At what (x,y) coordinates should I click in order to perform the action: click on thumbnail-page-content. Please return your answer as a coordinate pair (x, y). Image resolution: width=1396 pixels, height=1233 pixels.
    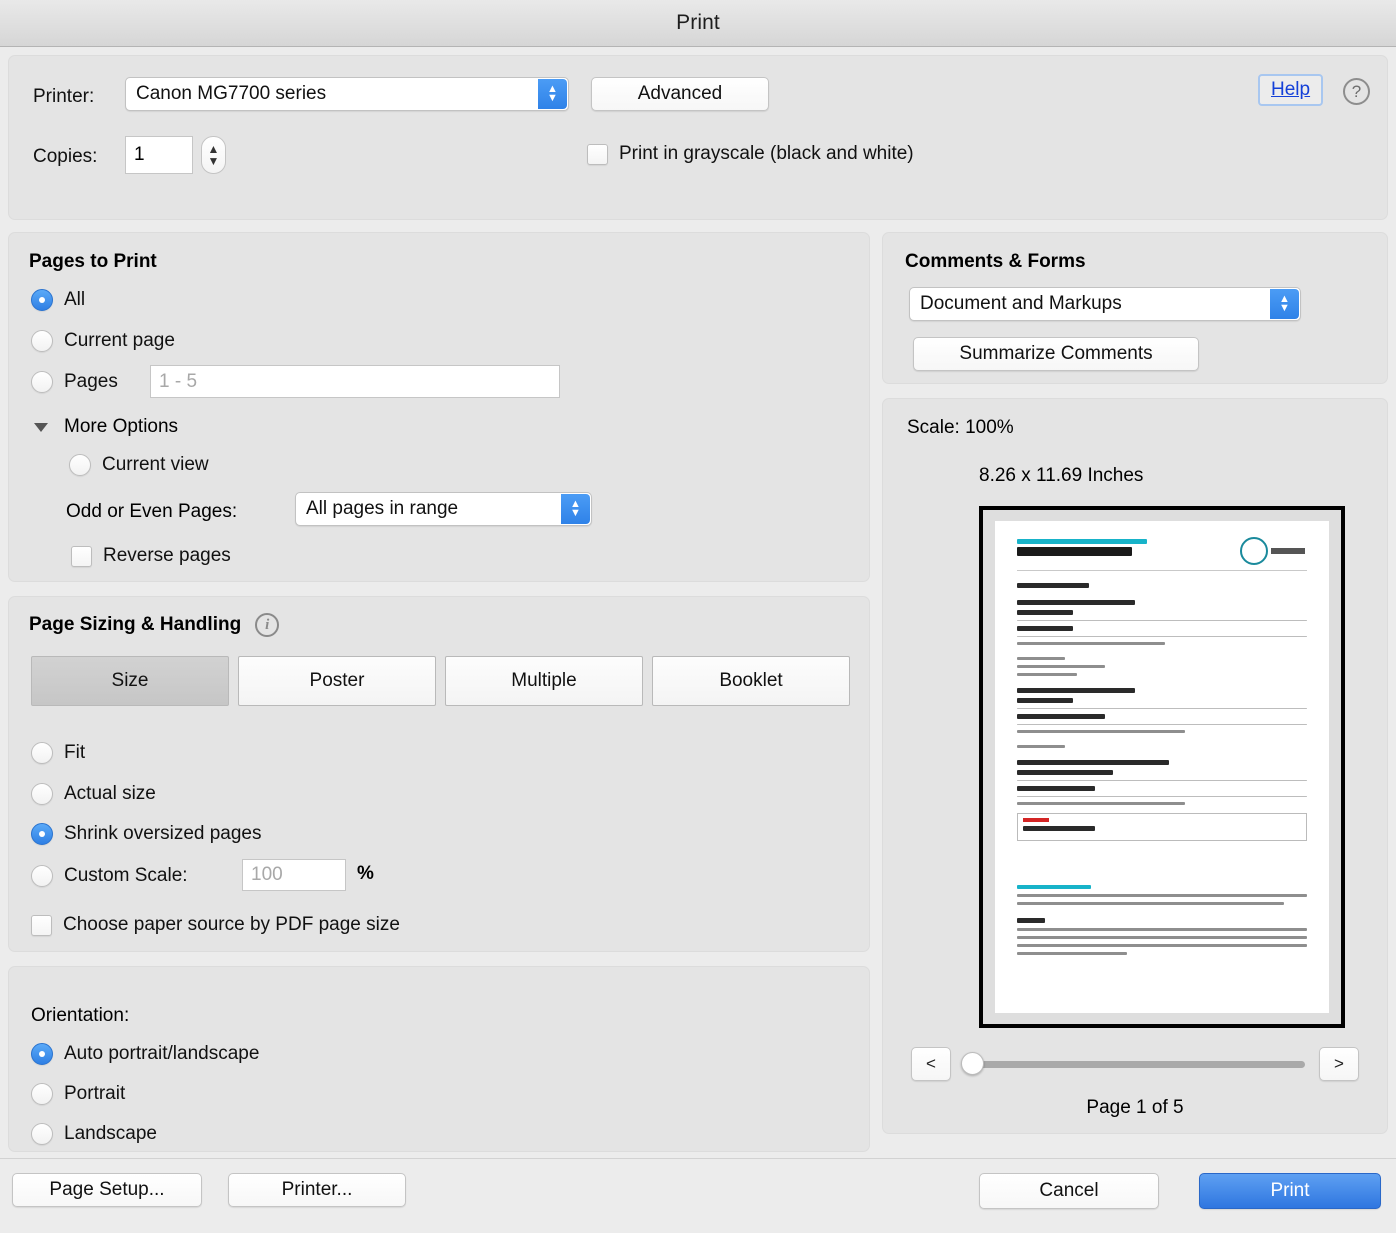
    Looking at the image, I should click on (1162, 767).